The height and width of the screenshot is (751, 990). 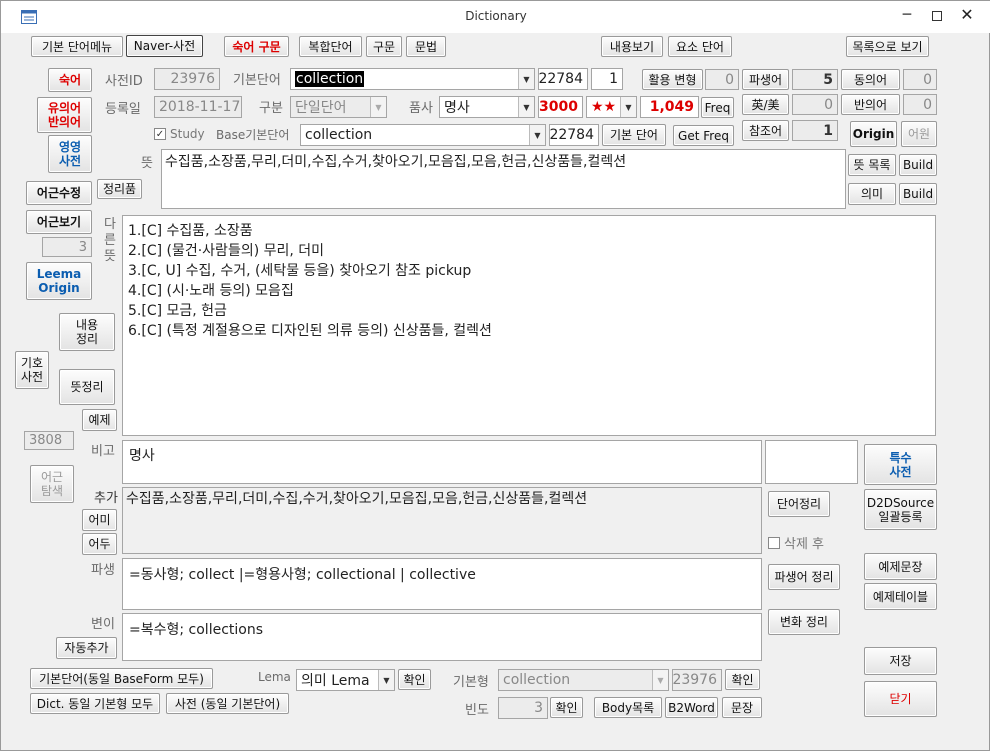 I want to click on usage-count-field: 0, so click(x=722, y=79).